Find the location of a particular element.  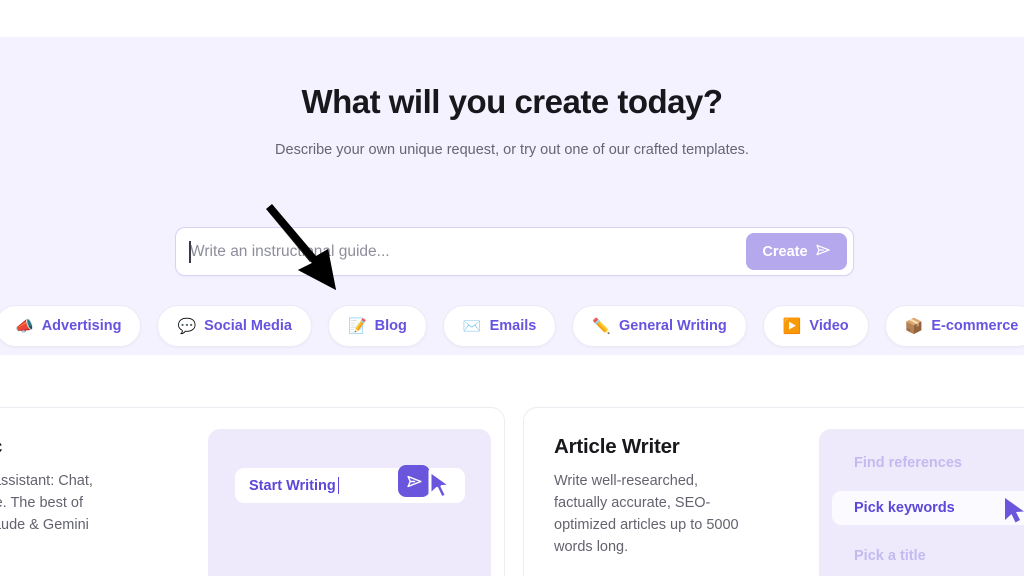

chip-label: E-commerce is located at coordinates (975, 326).